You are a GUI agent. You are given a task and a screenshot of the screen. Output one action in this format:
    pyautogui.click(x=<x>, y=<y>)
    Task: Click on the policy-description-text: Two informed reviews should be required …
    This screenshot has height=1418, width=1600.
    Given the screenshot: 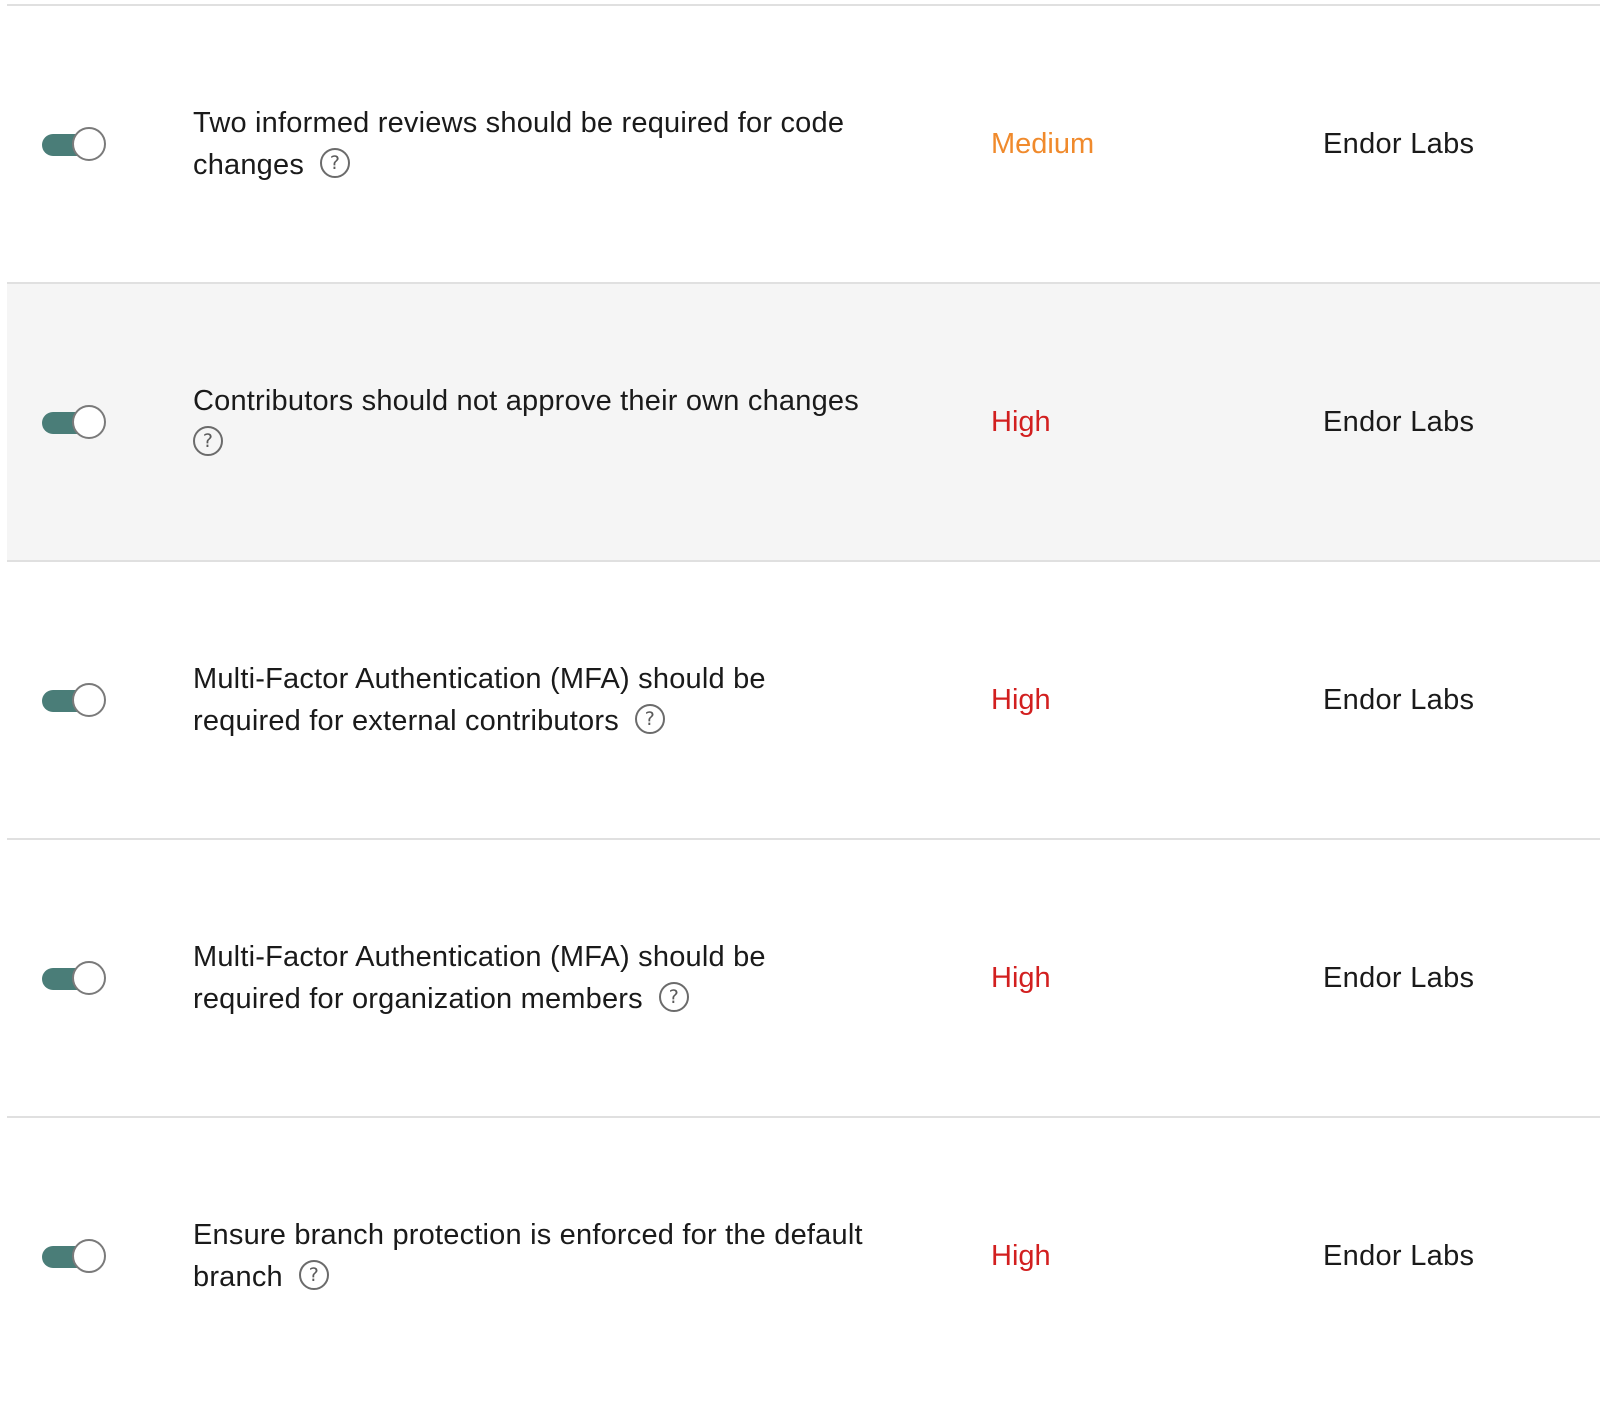 What is the action you would take?
    pyautogui.click(x=519, y=144)
    